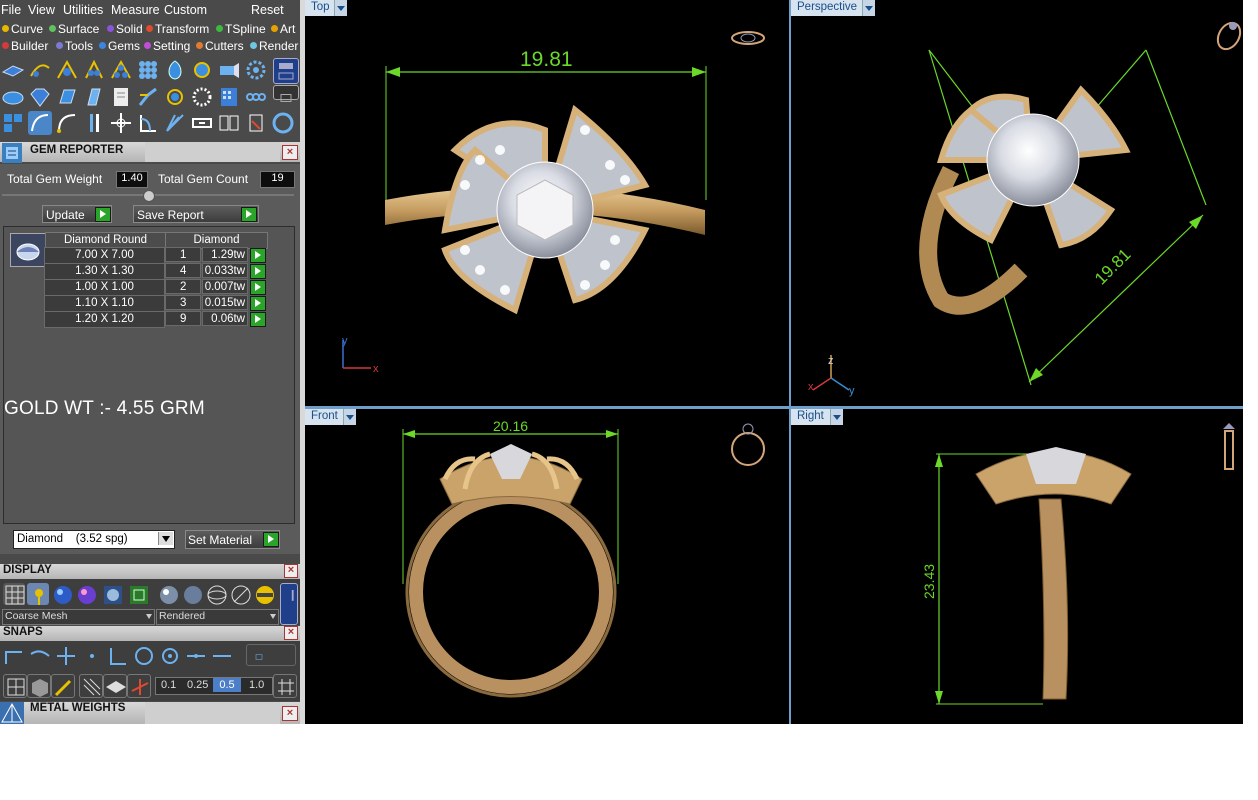 The width and height of the screenshot is (1258, 800). What do you see at coordinates (175, 123) in the screenshot?
I see `sweep-tool-icon` at bounding box center [175, 123].